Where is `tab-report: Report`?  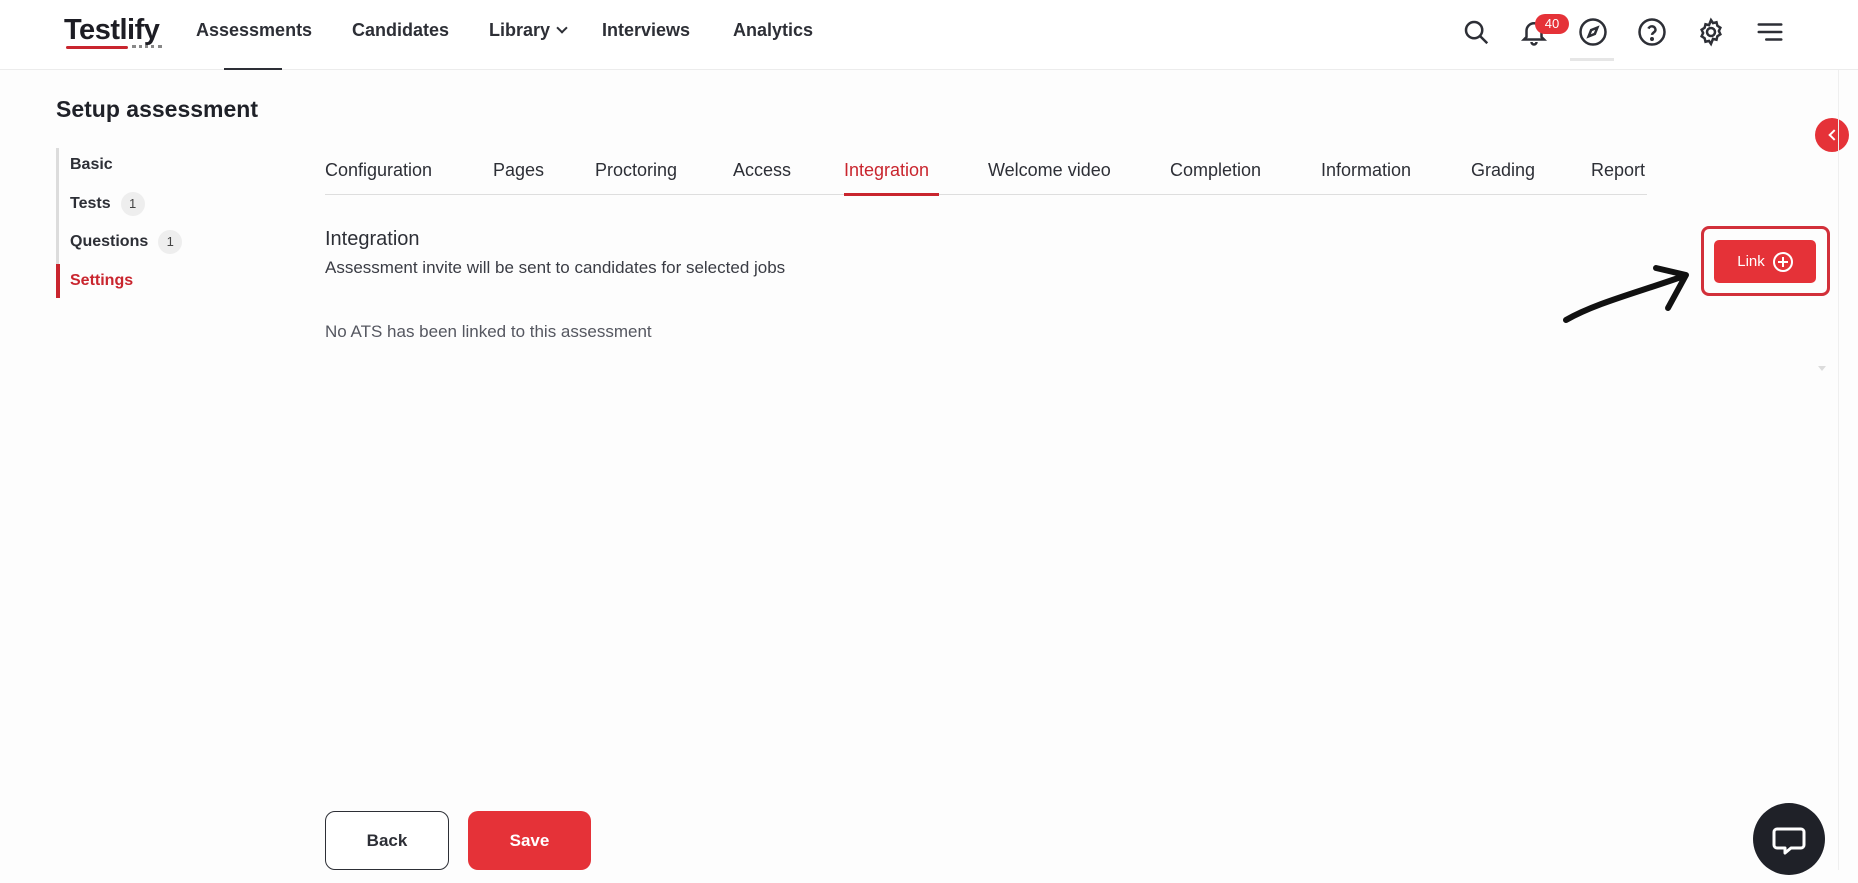 tab-report: Report is located at coordinates (1618, 170).